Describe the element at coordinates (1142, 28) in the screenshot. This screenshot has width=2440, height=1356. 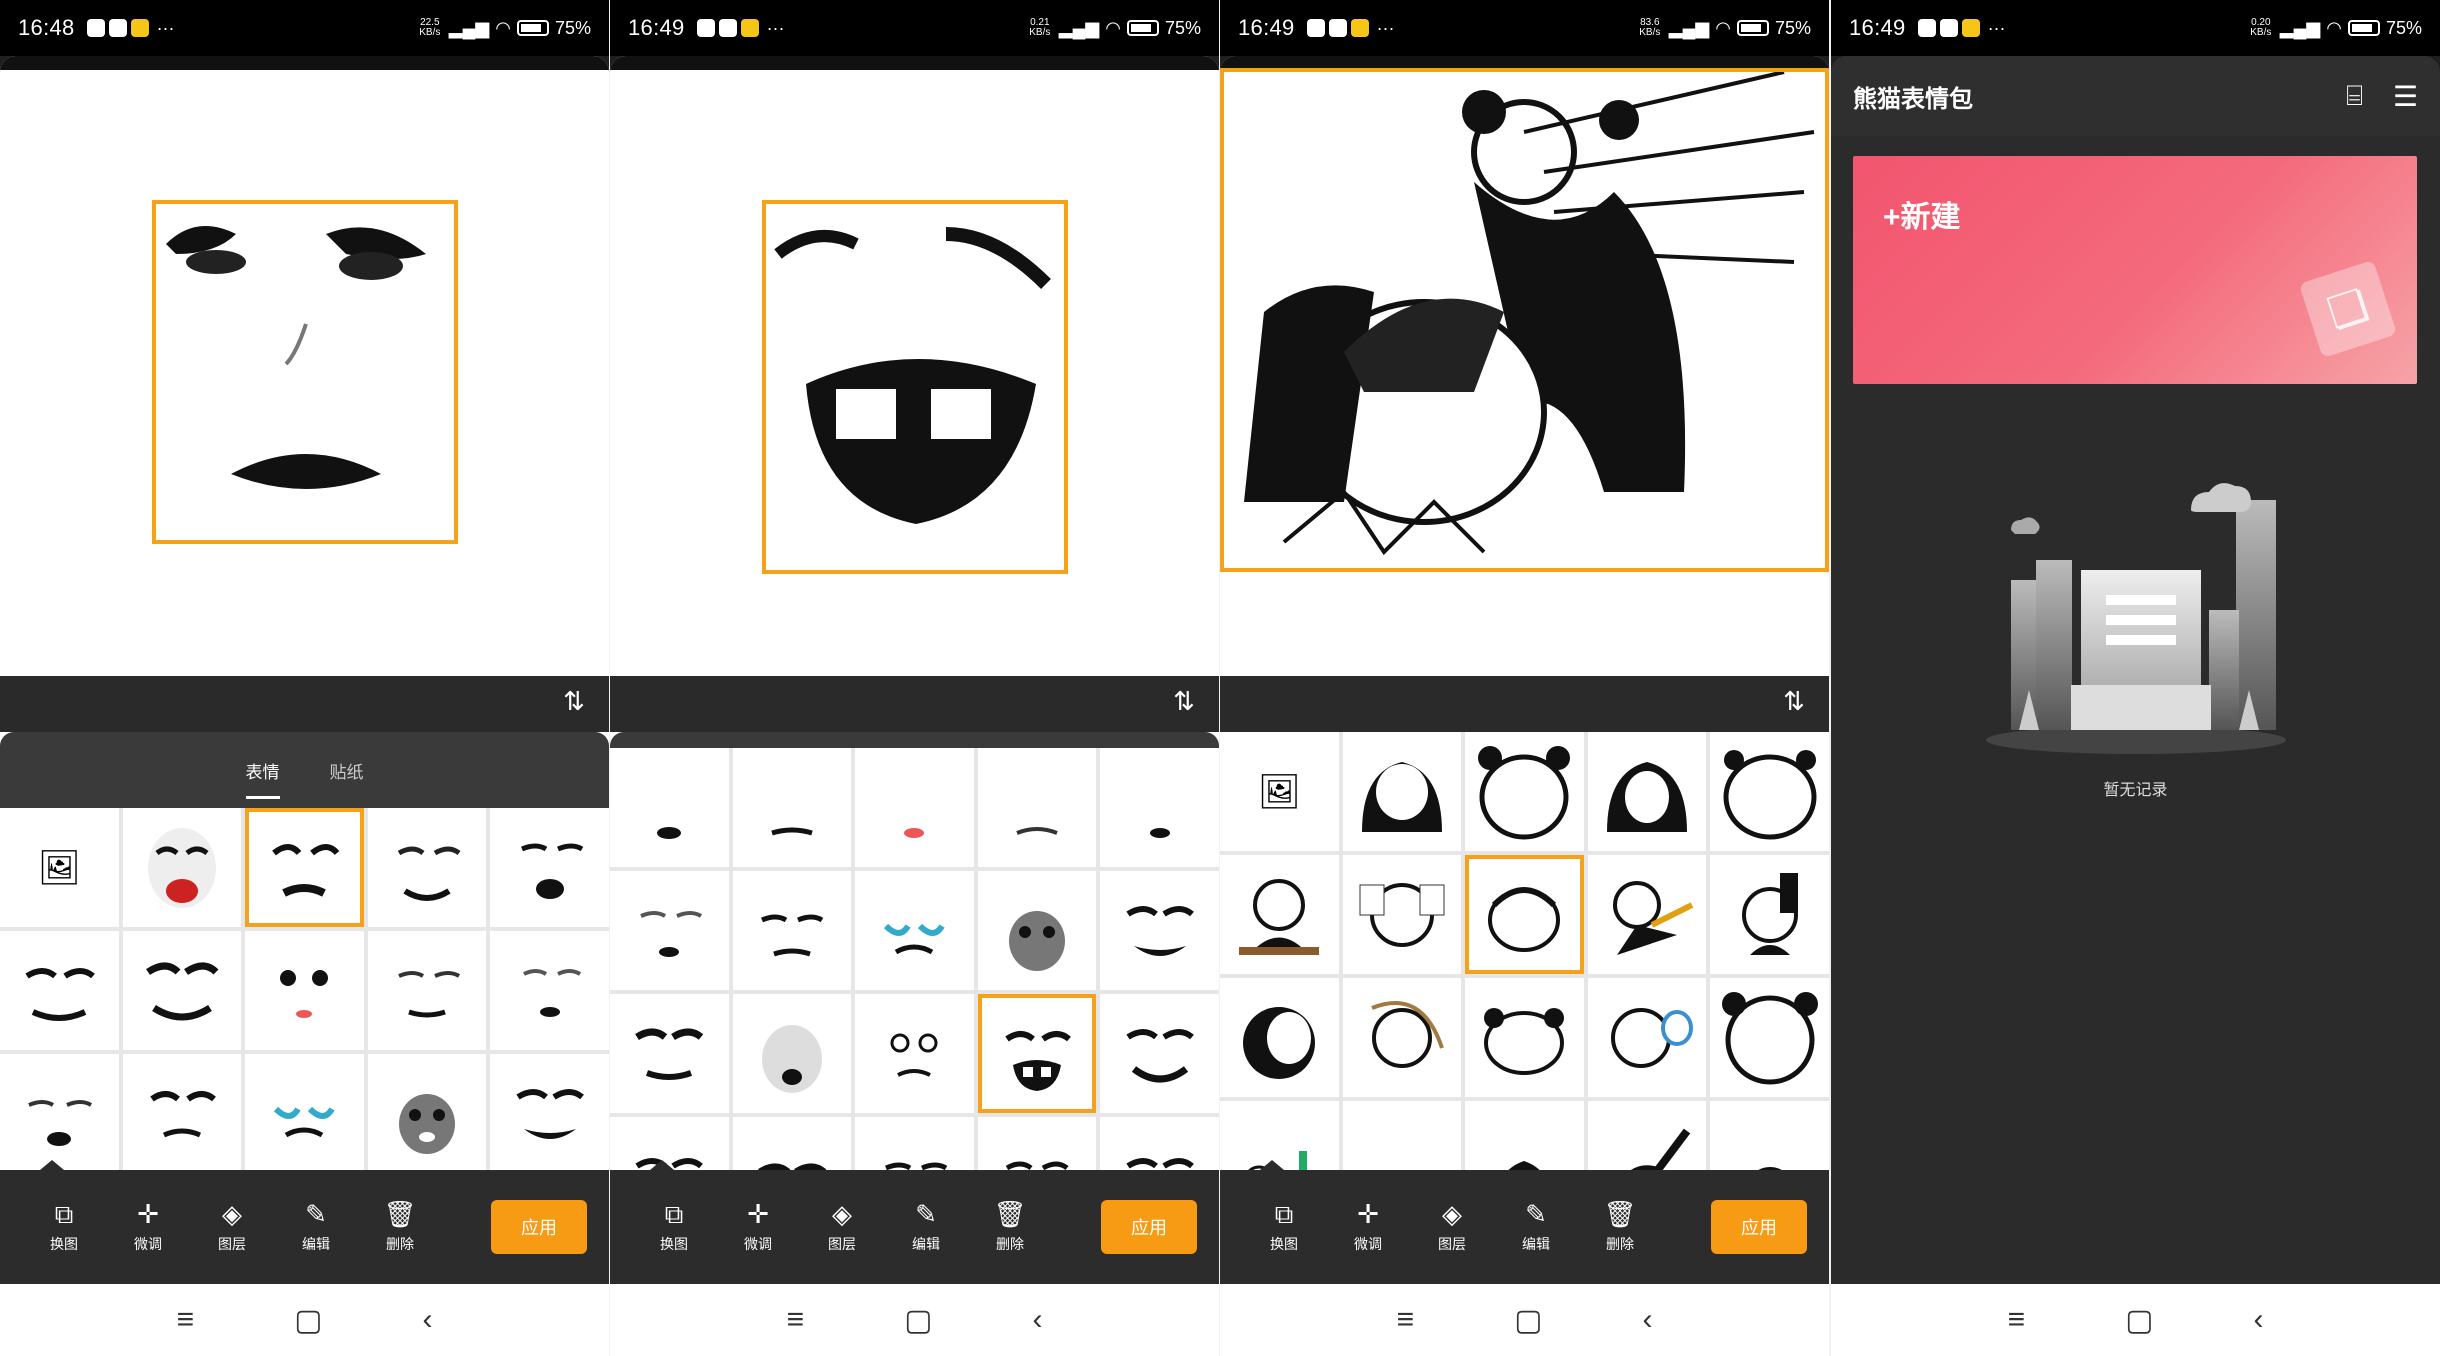
I see `battery-icon` at that location.